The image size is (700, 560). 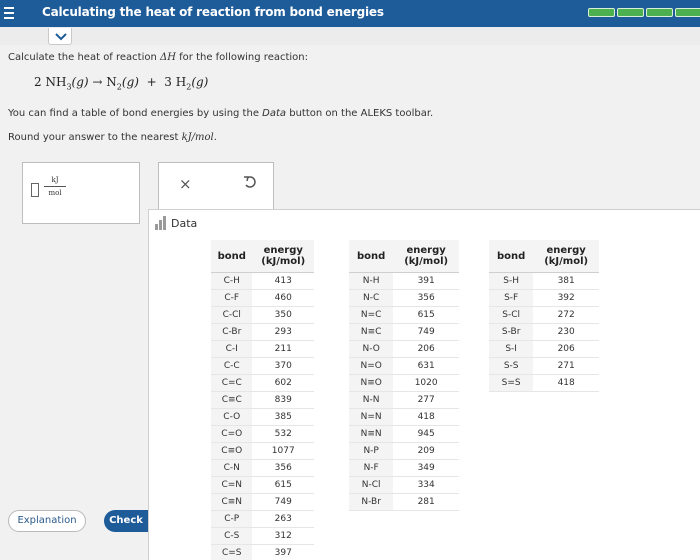 What do you see at coordinates (232, 298) in the screenshot?
I see `bond-cell: C-F` at bounding box center [232, 298].